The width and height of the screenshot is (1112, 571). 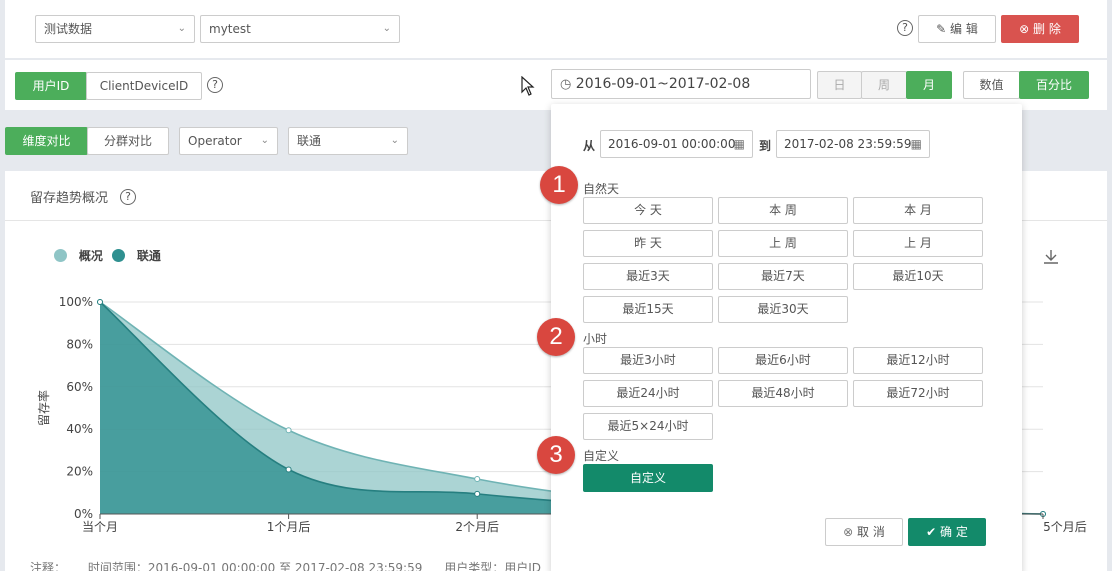 What do you see at coordinates (1065, 527) in the screenshot?
I see `x-tick-label: 5个月后` at bounding box center [1065, 527].